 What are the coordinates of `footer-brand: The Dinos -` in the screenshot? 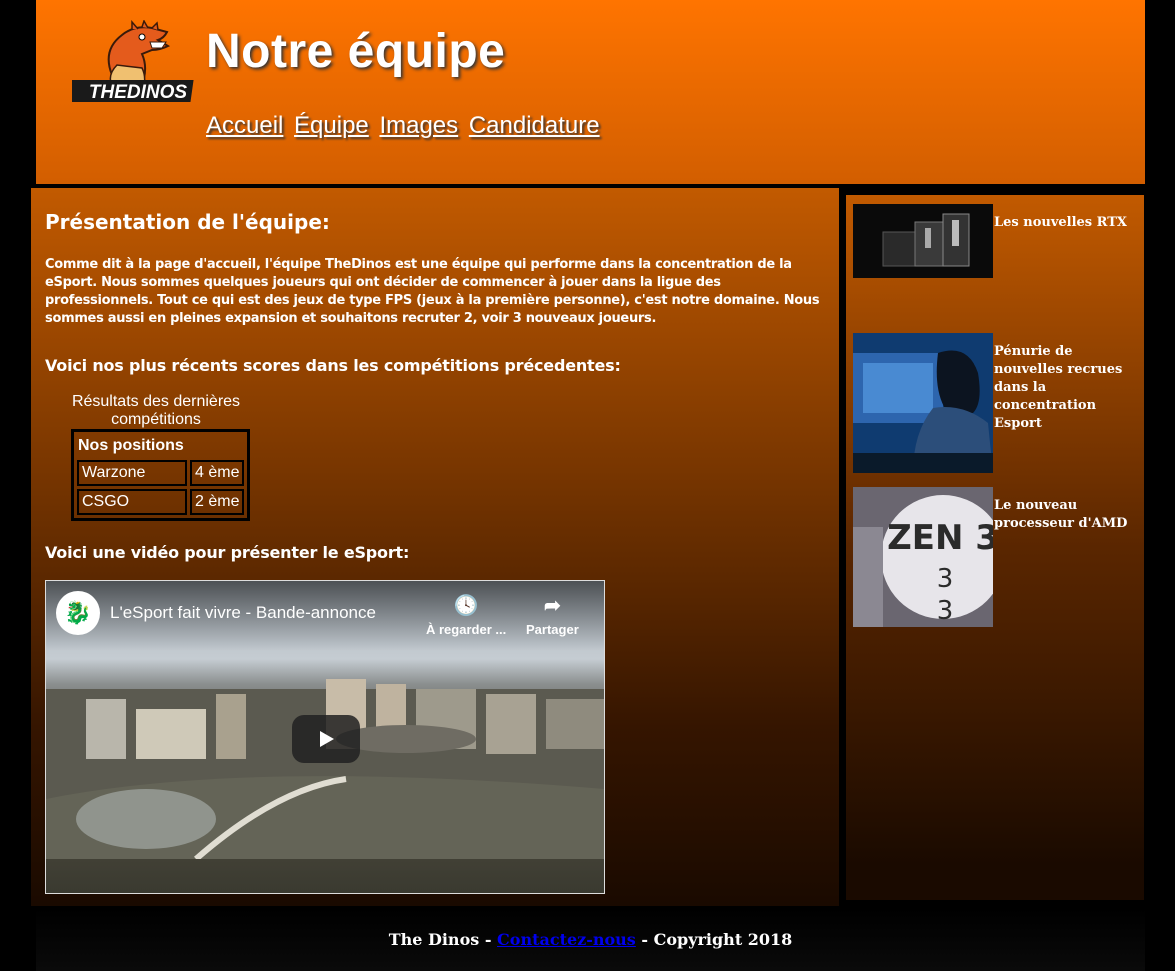 It's located at (443, 939).